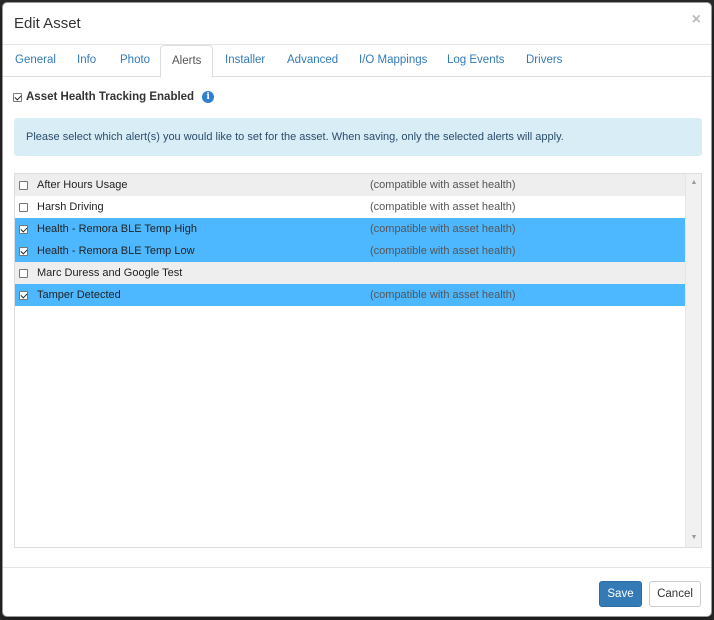 This screenshot has width=714, height=620. What do you see at coordinates (693, 360) in the screenshot?
I see `alerts-list-scrollbar: ▲ ▼` at bounding box center [693, 360].